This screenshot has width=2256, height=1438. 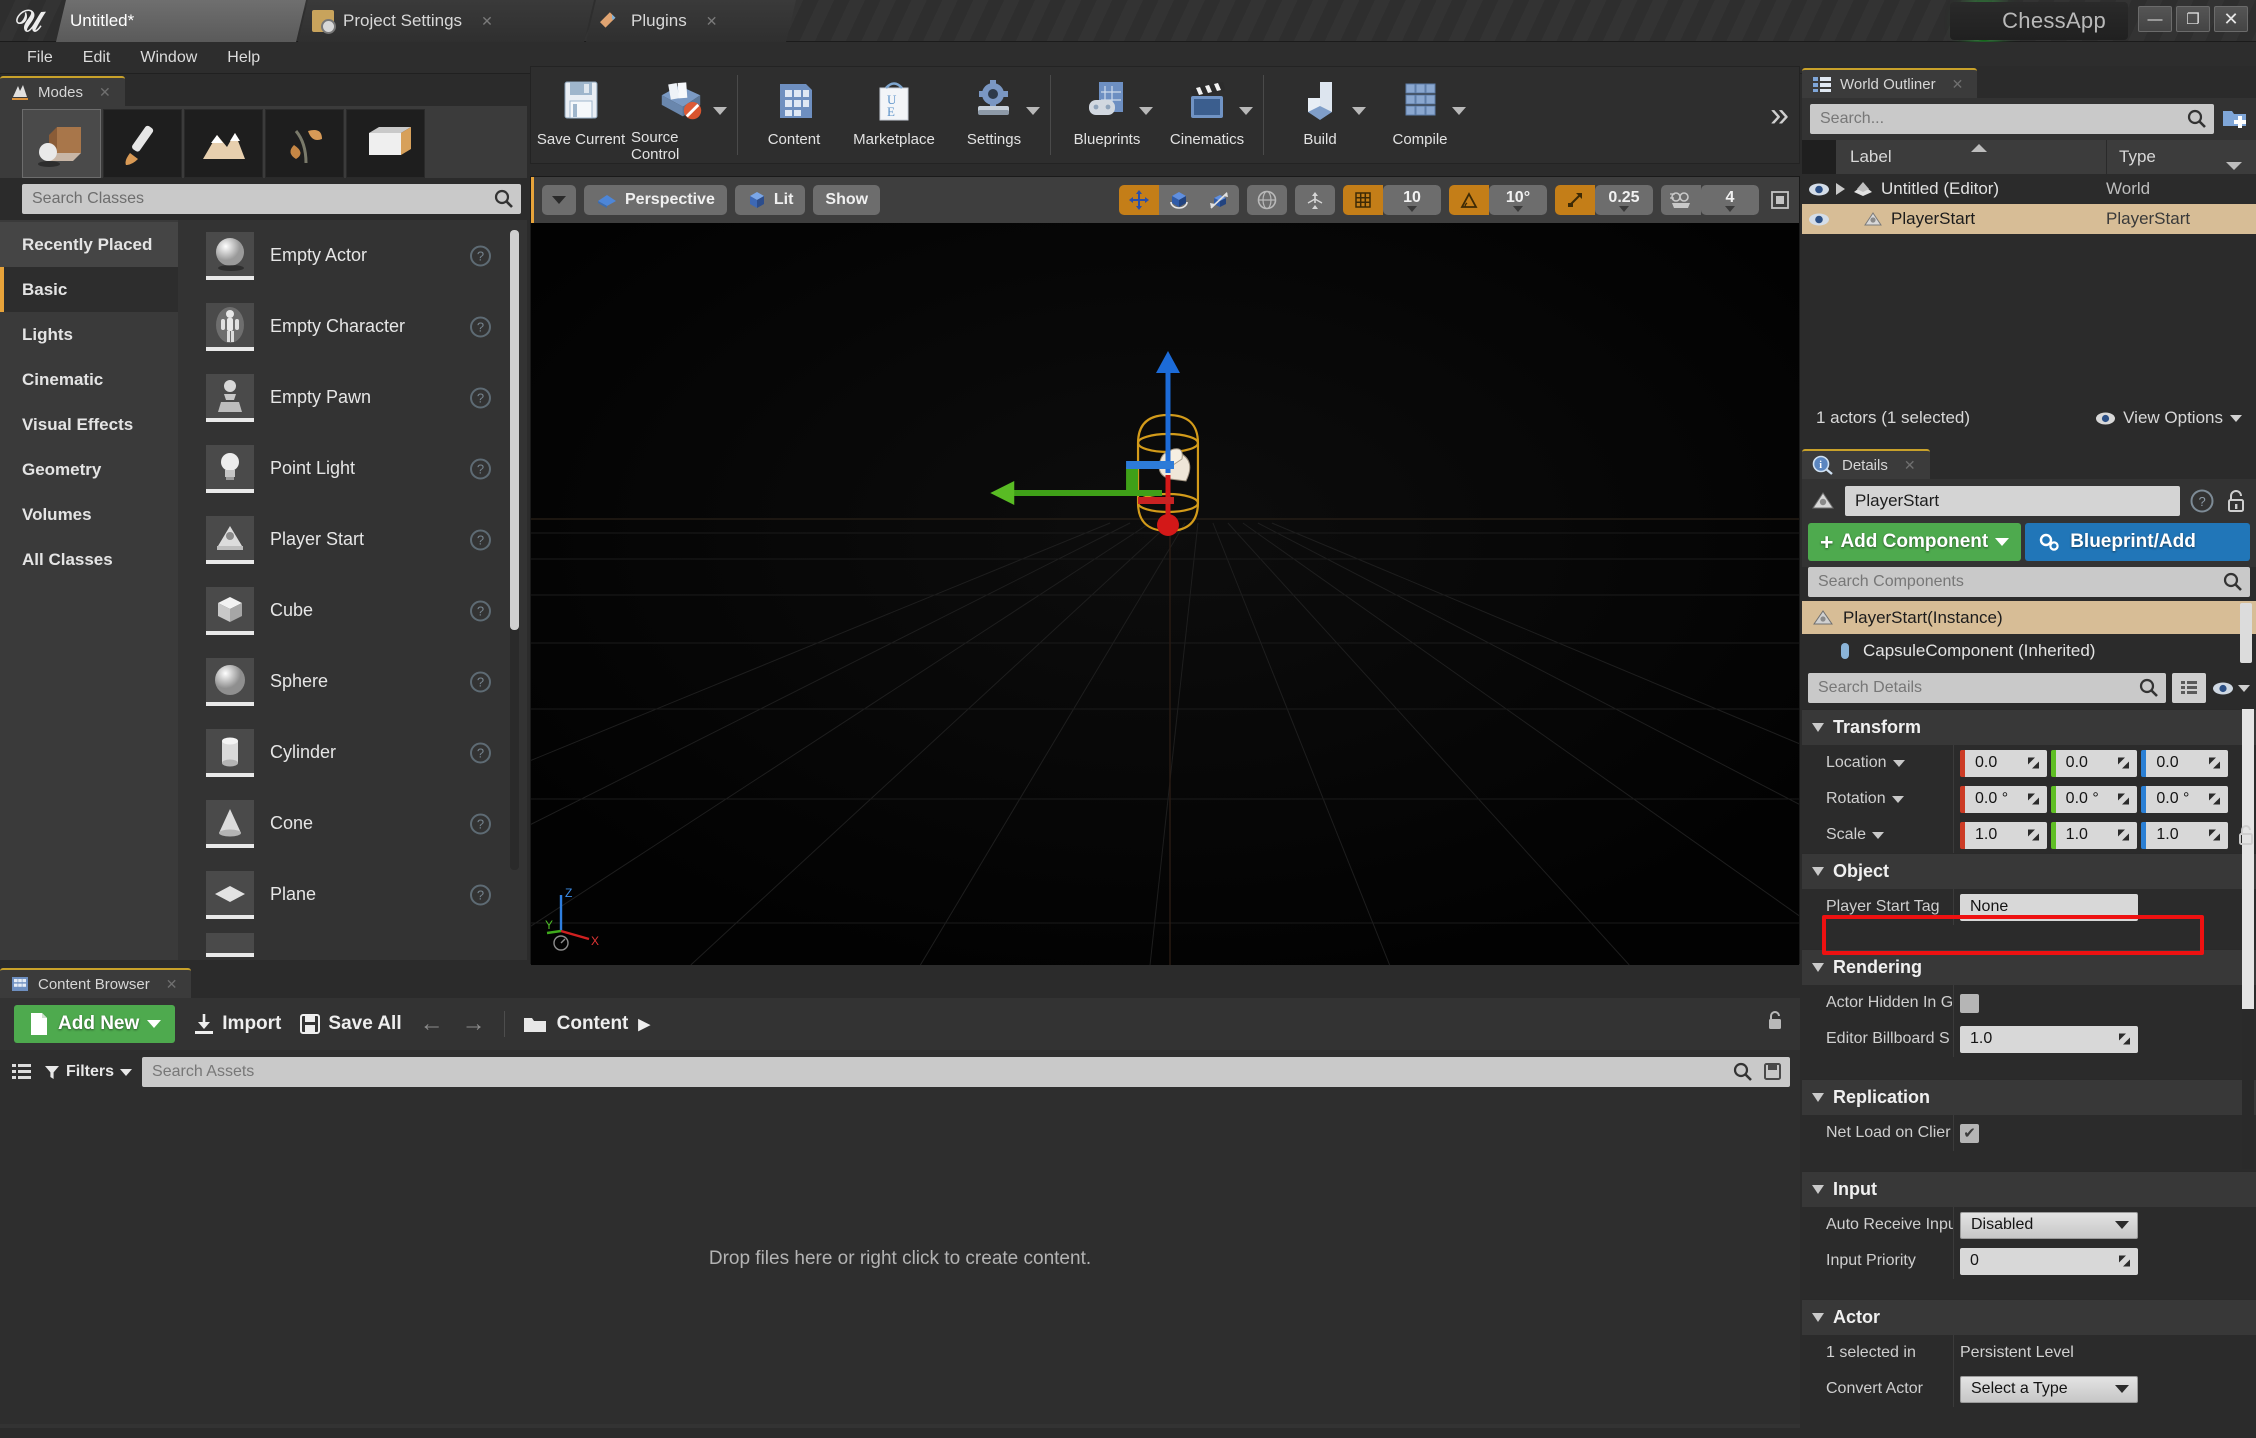 I want to click on actor-list-scrollbar, so click(x=514, y=550).